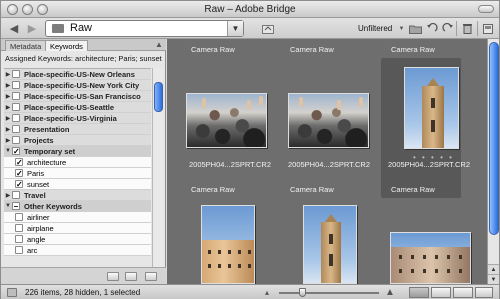  I want to click on path-label: Raw, so click(81, 28).